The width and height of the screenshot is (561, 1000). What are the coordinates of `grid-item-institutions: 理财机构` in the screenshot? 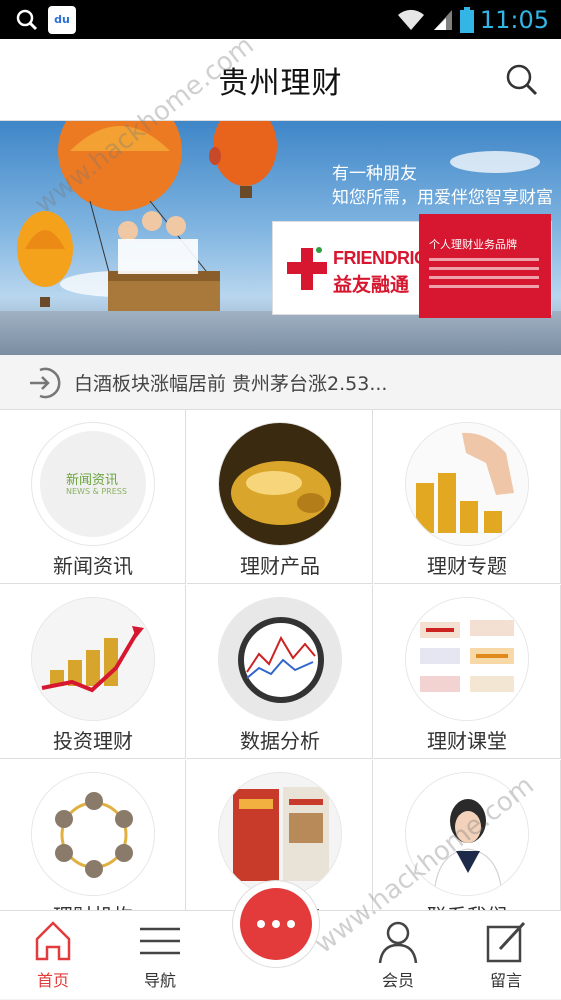 It's located at (93, 847).